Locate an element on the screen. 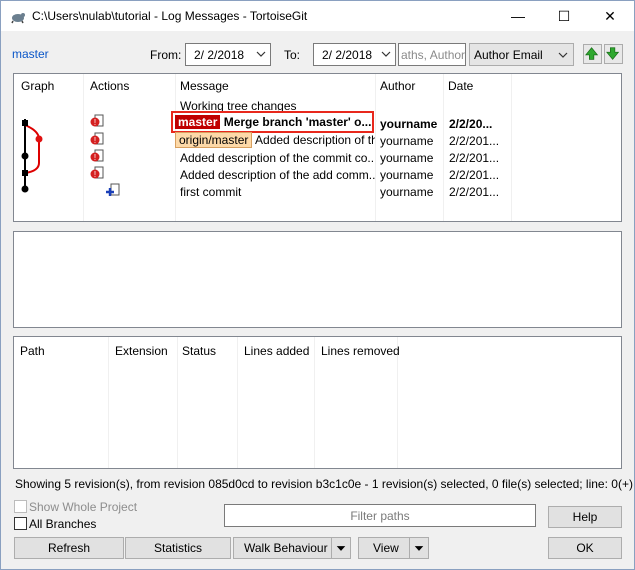 The height and width of the screenshot is (570, 635). filter-paths-input: Filter paths is located at coordinates (380, 515).